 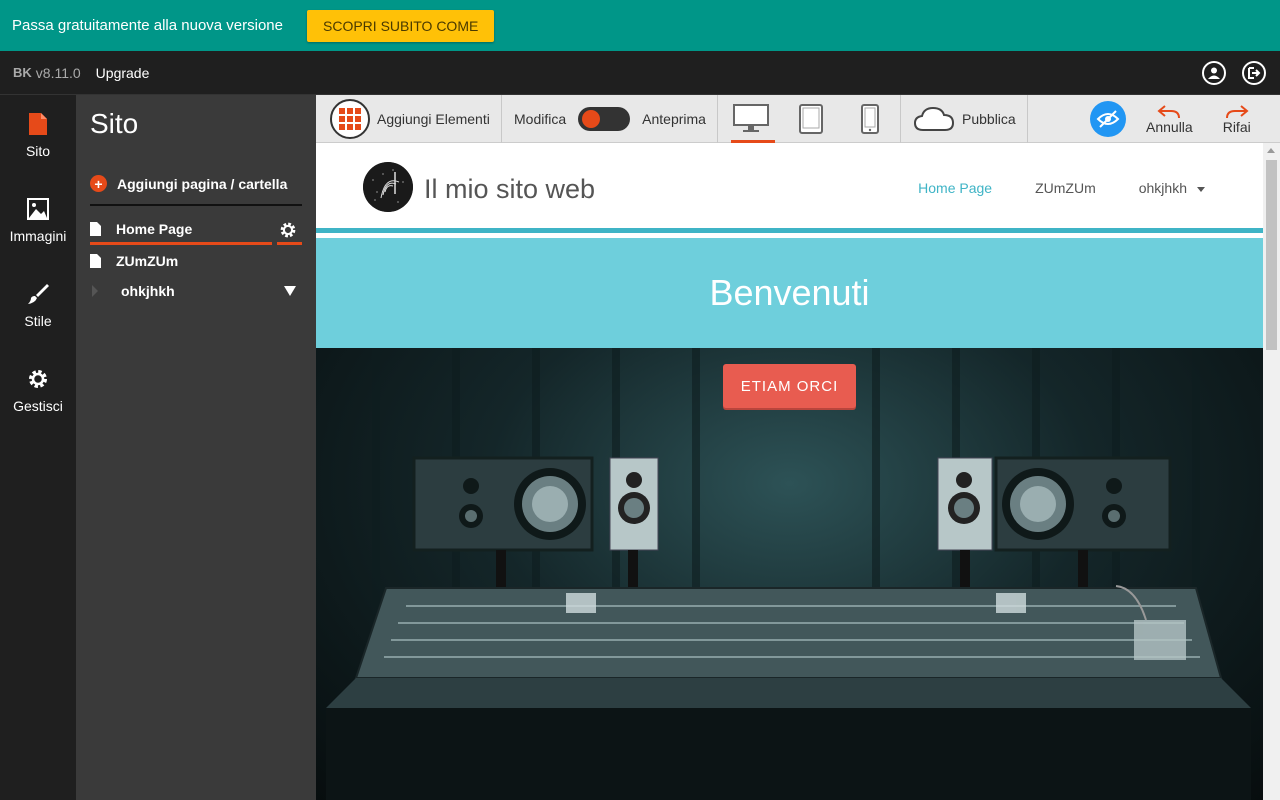 I want to click on hero-title: Benvenuti, so click(x=789, y=292).